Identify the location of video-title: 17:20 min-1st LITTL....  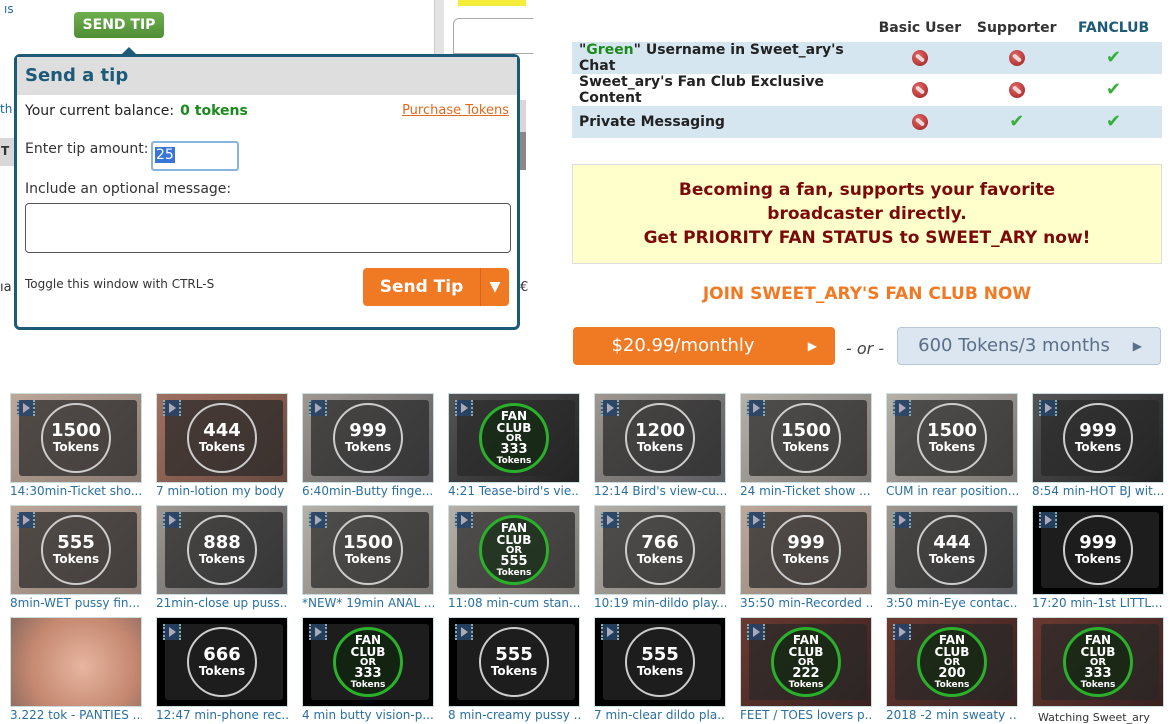
(1098, 603).